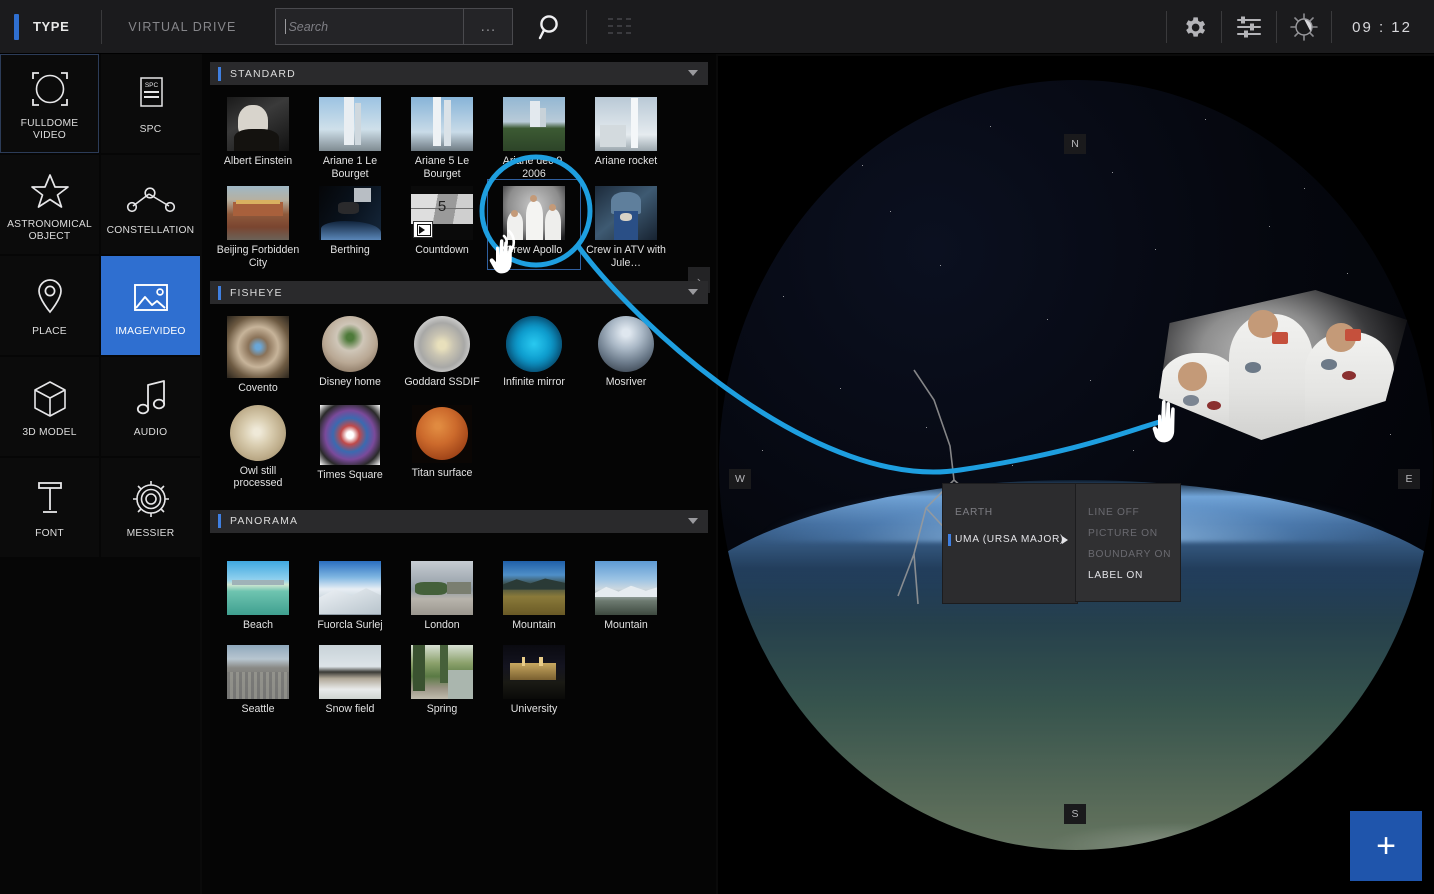 The height and width of the screenshot is (894, 1434). I want to click on item-label: Ariane 5 Le Bourget, so click(442, 167).